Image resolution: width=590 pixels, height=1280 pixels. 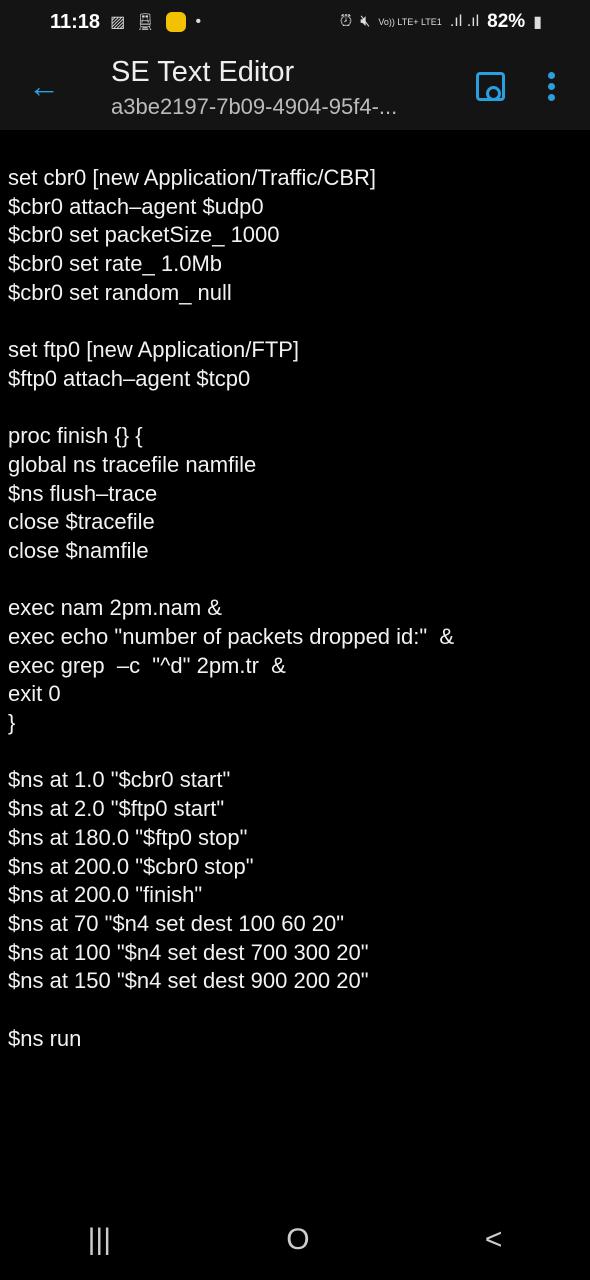 What do you see at coordinates (490, 86) in the screenshot?
I see `floppy-disk-icon` at bounding box center [490, 86].